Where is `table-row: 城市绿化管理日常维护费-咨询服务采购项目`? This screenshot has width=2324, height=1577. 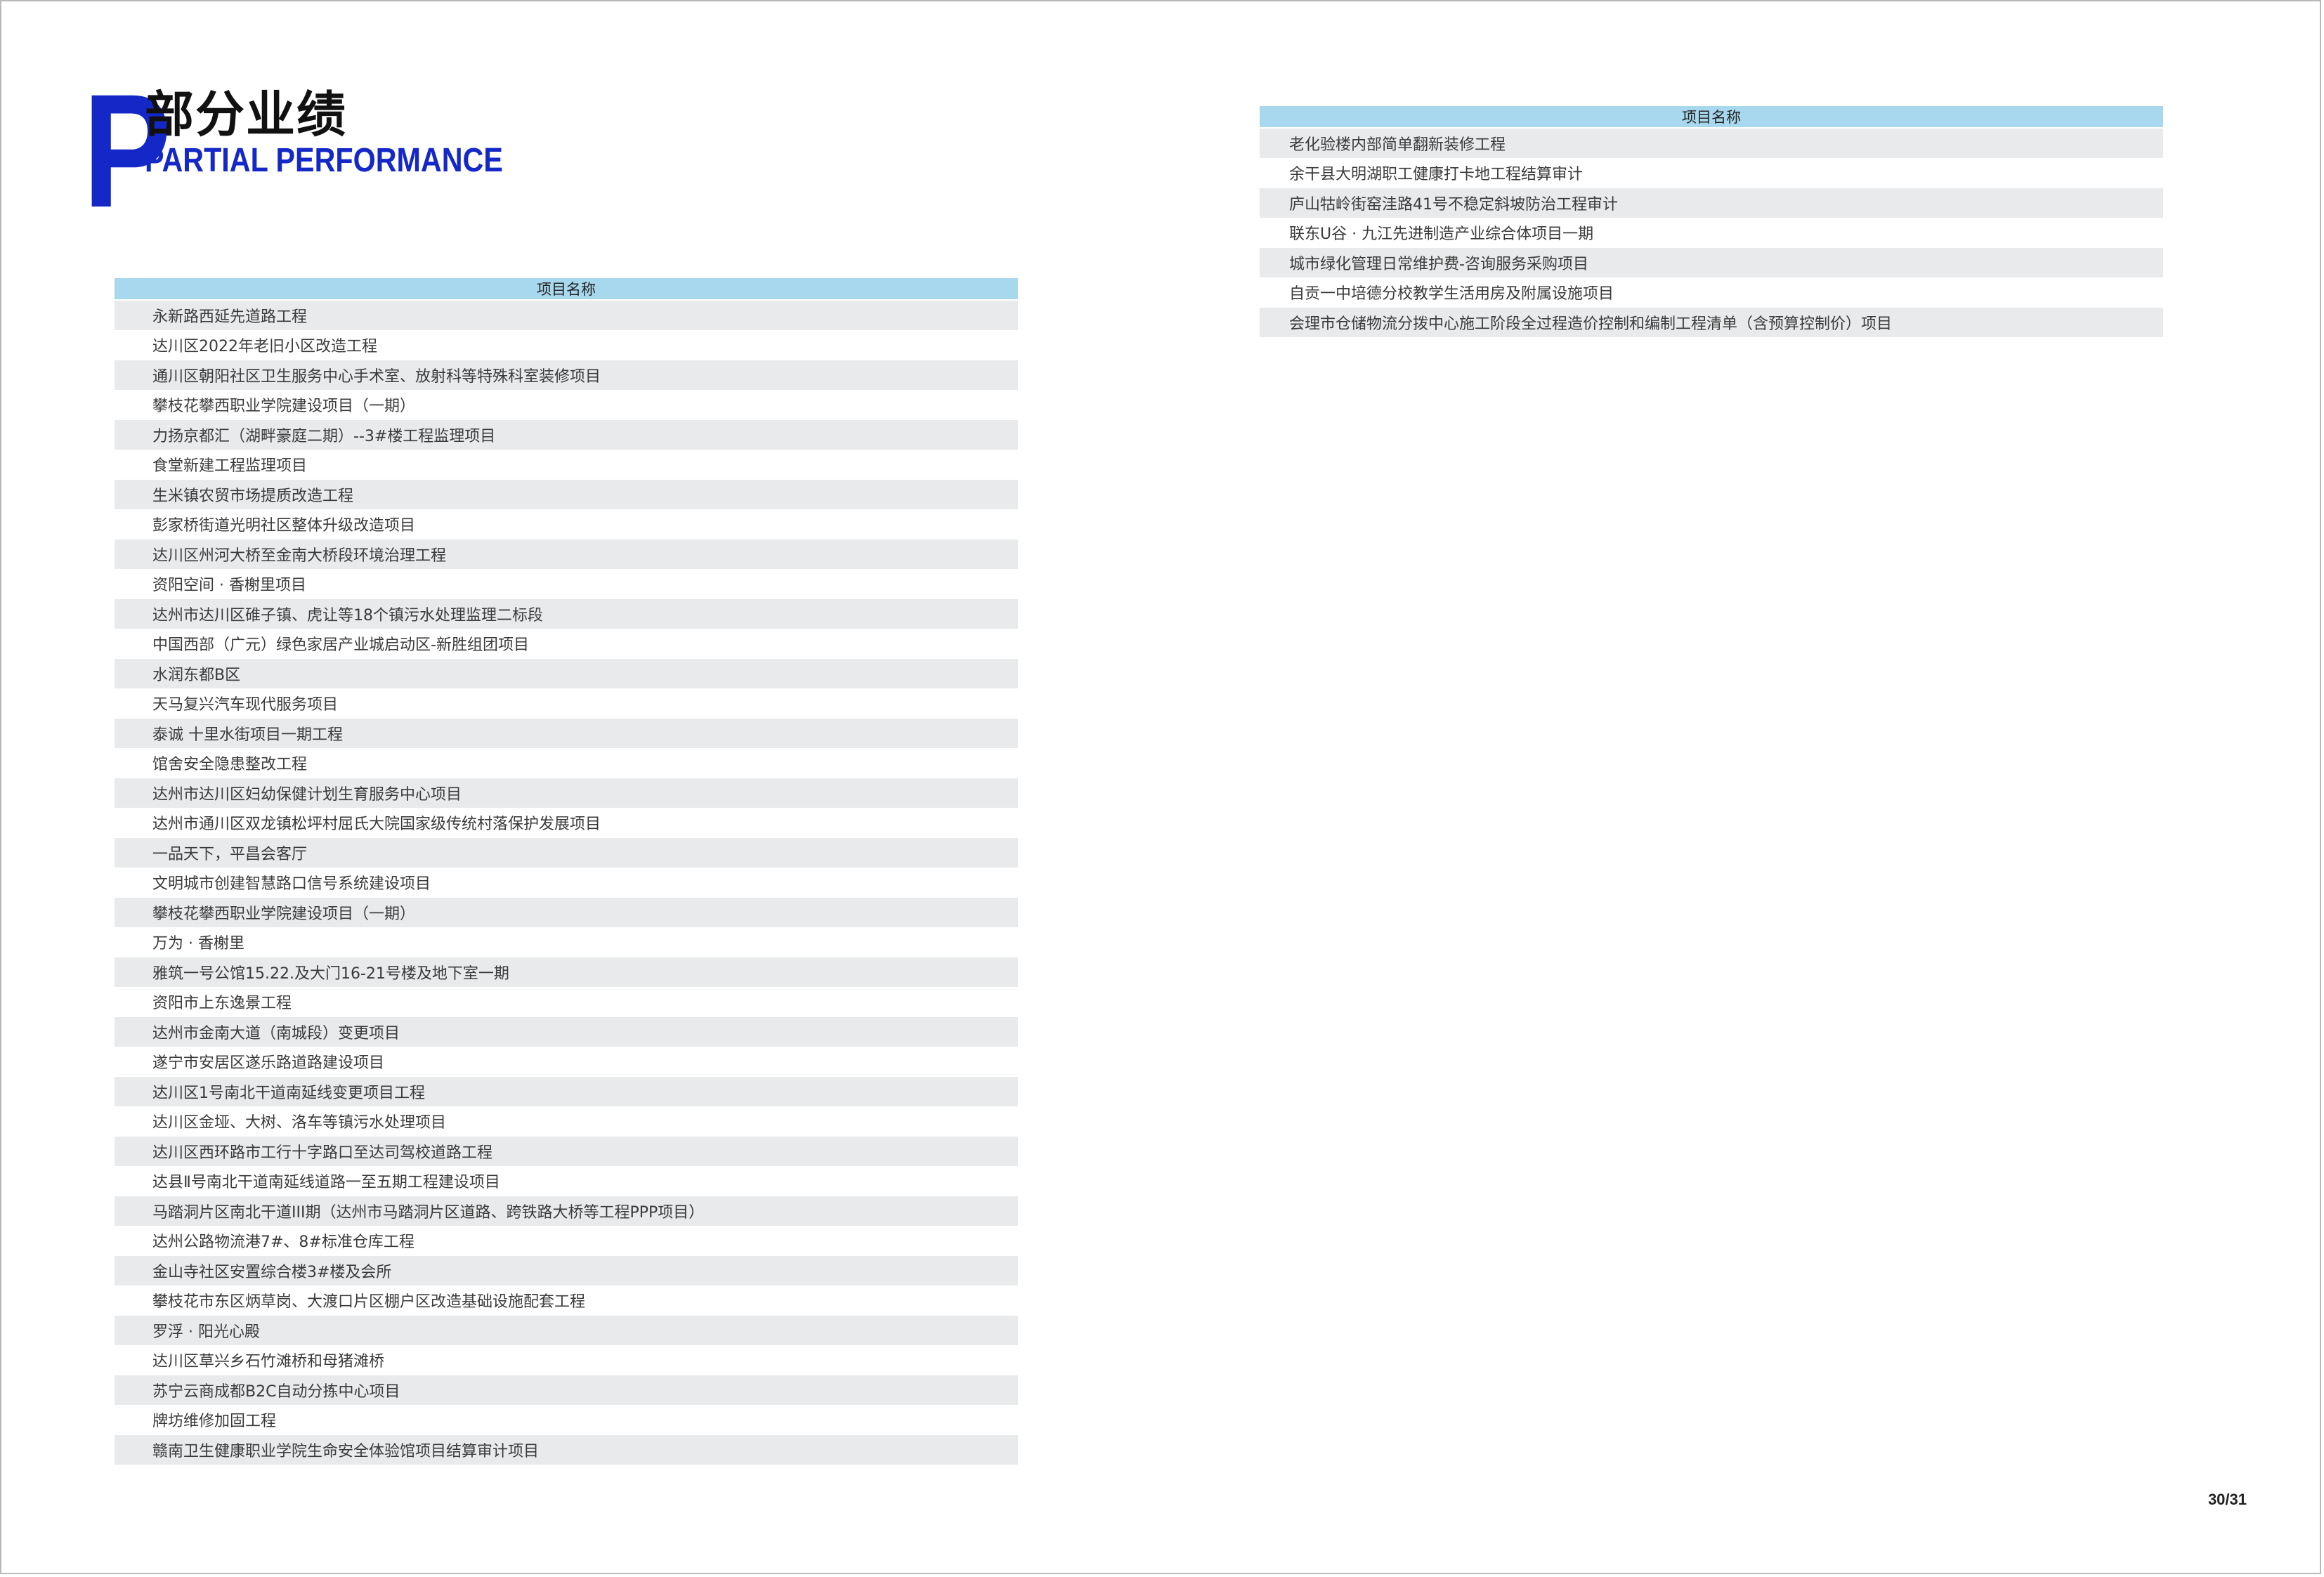 table-row: 城市绿化管理日常维护费-咨询服务采购项目 is located at coordinates (1711, 262).